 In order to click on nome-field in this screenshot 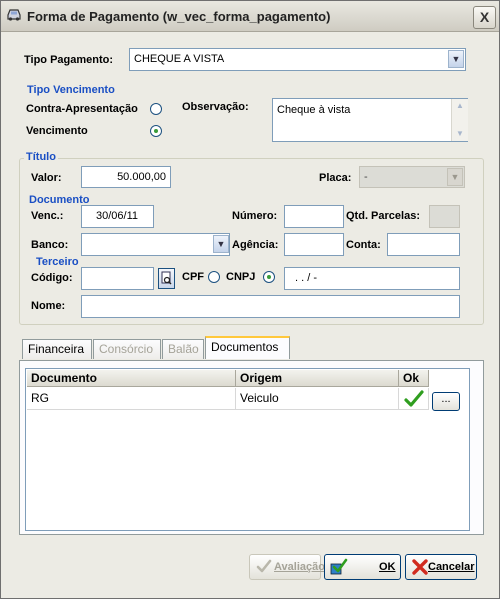, I will do `click(270, 306)`.